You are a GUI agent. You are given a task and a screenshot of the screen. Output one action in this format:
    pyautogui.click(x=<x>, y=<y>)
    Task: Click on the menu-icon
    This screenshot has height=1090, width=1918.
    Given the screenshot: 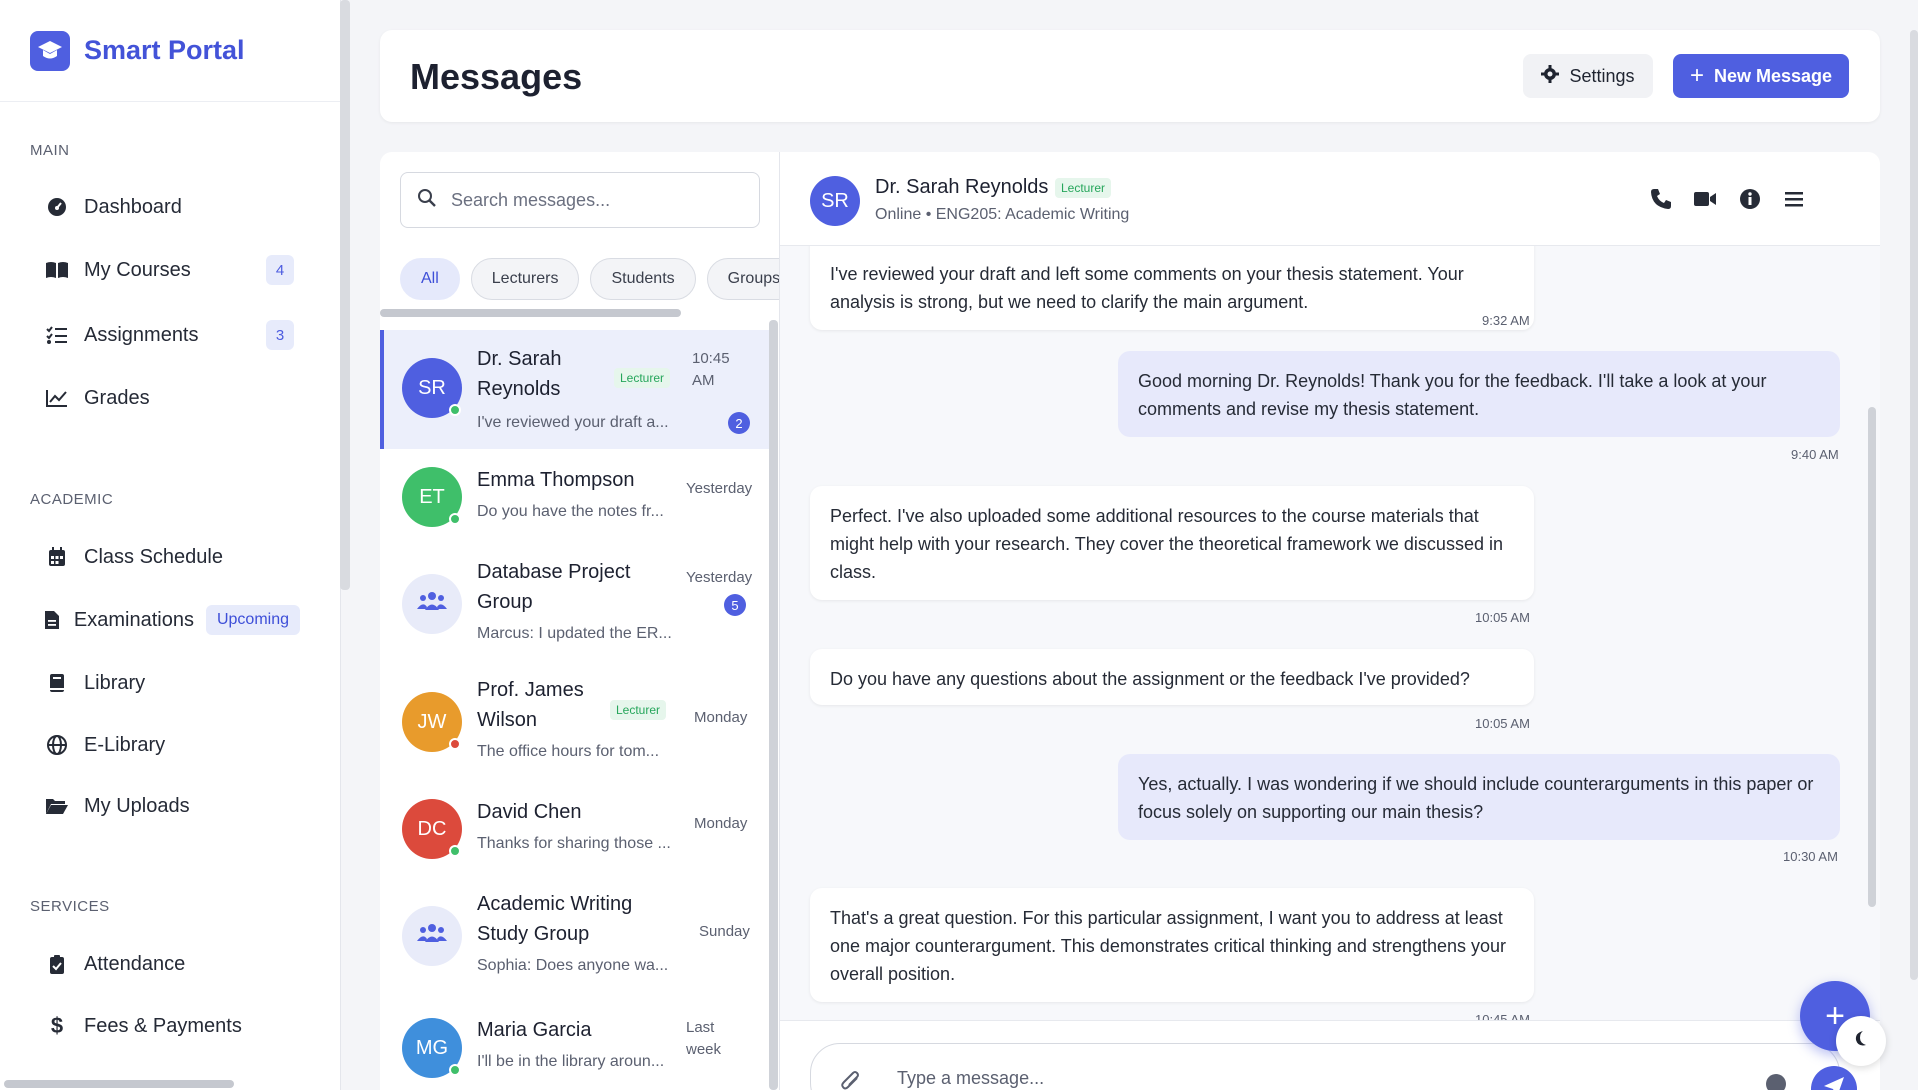 What is the action you would take?
    pyautogui.click(x=1794, y=199)
    